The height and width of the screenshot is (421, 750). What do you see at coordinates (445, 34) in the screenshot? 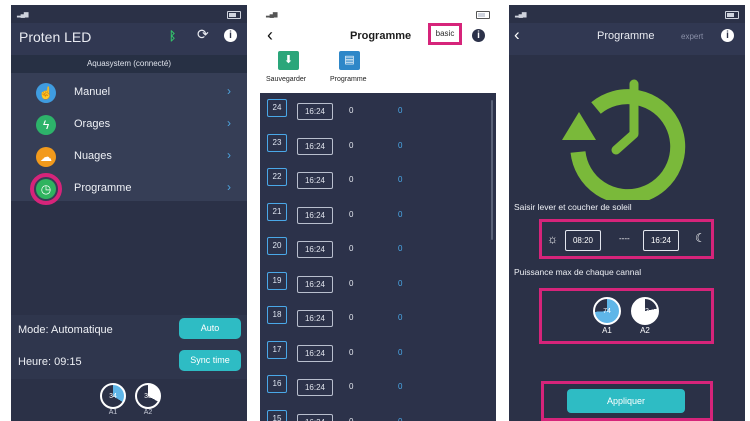
I see `basic-mode-button: basic` at bounding box center [445, 34].